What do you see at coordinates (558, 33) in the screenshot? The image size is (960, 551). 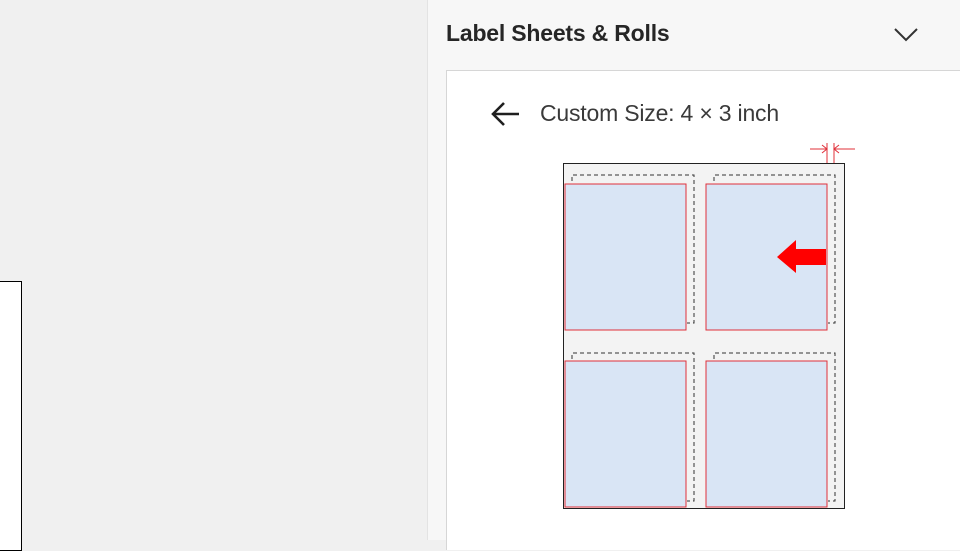 I see `panel-title: Label Sheets & Rolls` at bounding box center [558, 33].